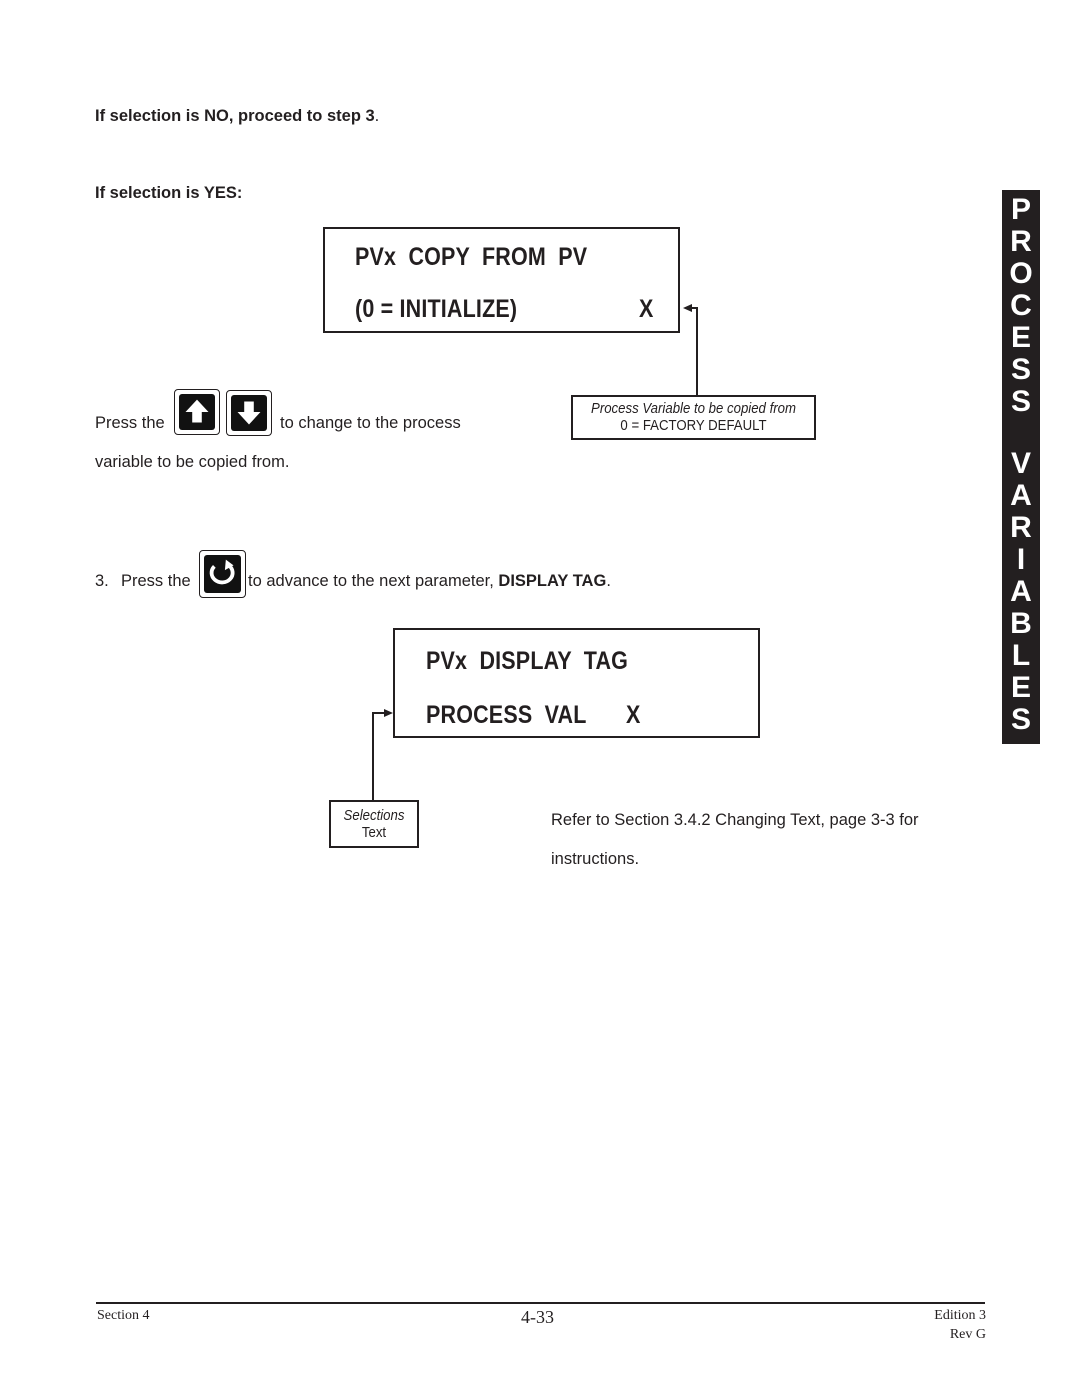 This screenshot has width=1080, height=1397. What do you see at coordinates (967, 1334) in the screenshot?
I see `footer-rev: Rev G` at bounding box center [967, 1334].